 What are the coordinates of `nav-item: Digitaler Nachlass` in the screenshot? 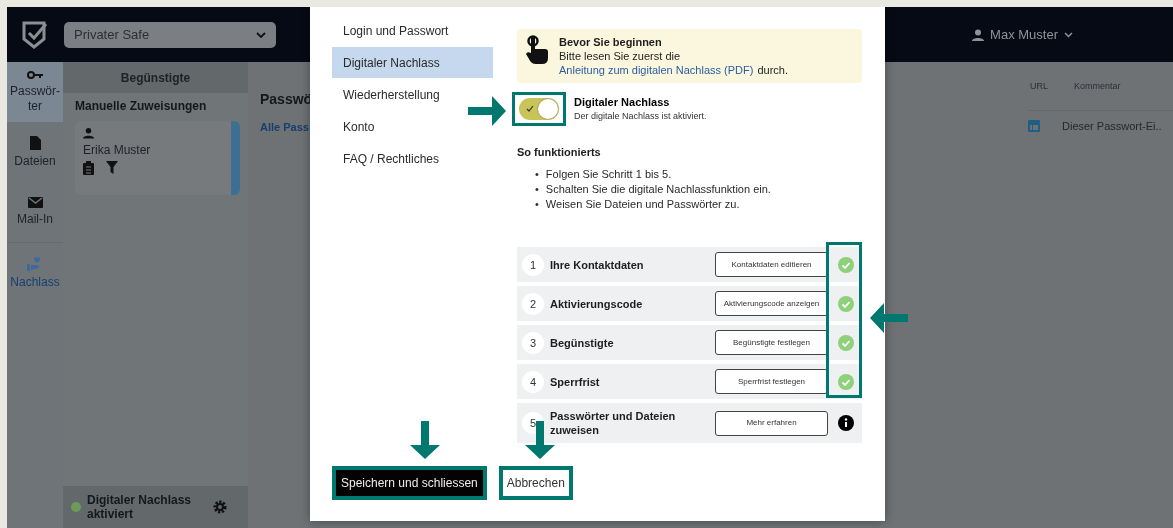 It's located at (412, 62).